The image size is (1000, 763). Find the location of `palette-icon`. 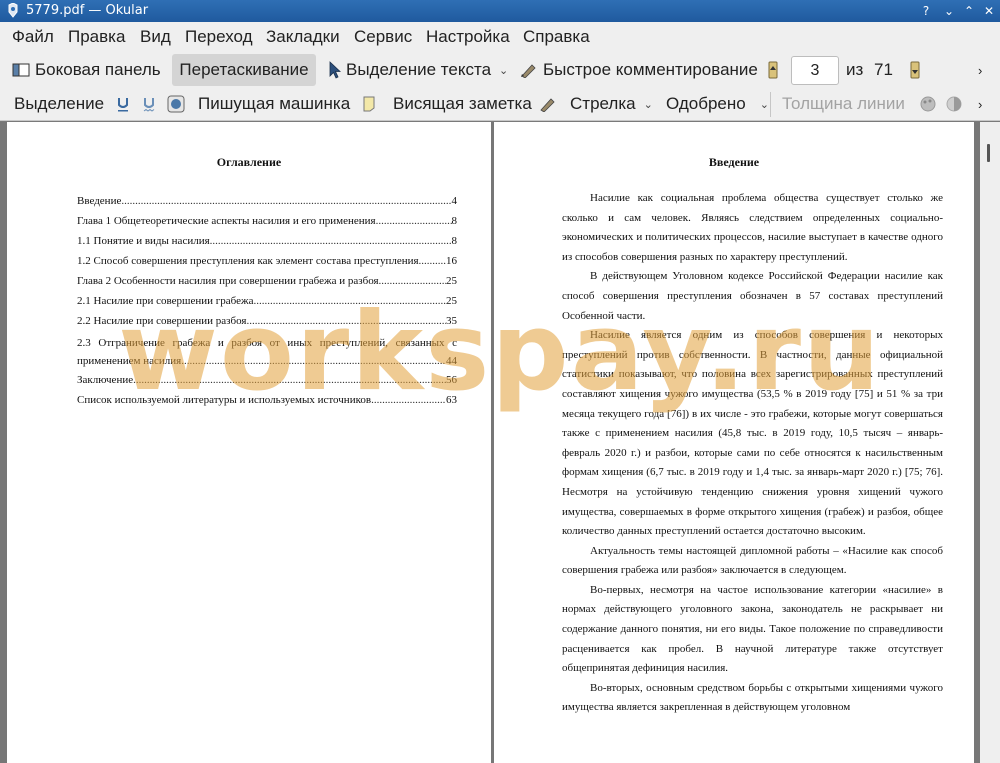

palette-icon is located at coordinates (928, 104).